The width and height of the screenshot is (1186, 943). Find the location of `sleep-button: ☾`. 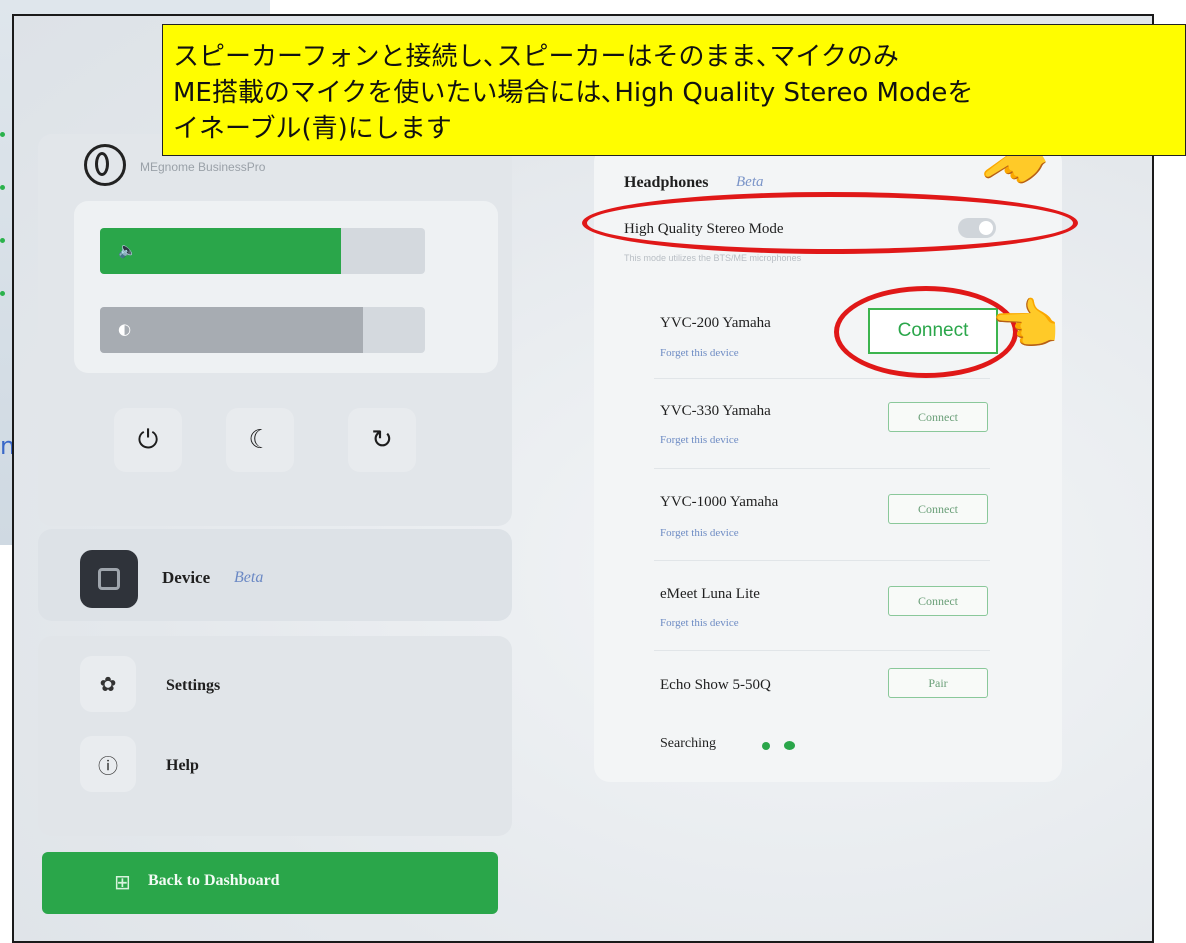

sleep-button: ☾ is located at coordinates (260, 440).